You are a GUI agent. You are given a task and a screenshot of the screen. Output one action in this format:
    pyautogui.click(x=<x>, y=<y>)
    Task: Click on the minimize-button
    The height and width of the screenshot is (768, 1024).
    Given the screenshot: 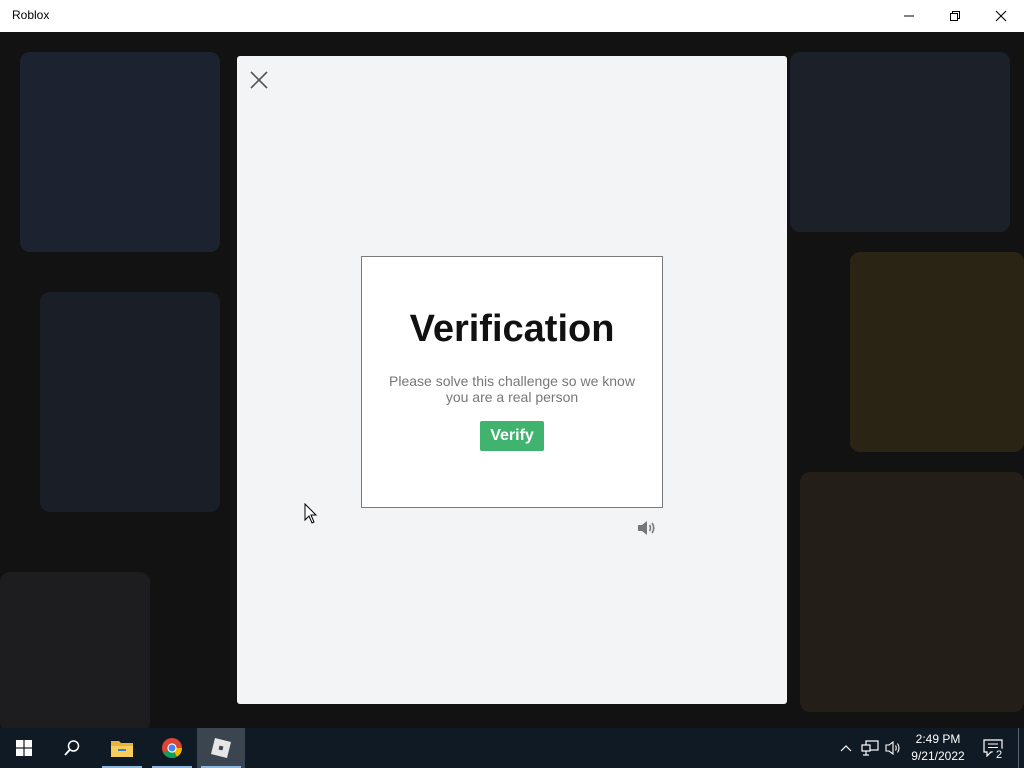 What is the action you would take?
    pyautogui.click(x=909, y=16)
    